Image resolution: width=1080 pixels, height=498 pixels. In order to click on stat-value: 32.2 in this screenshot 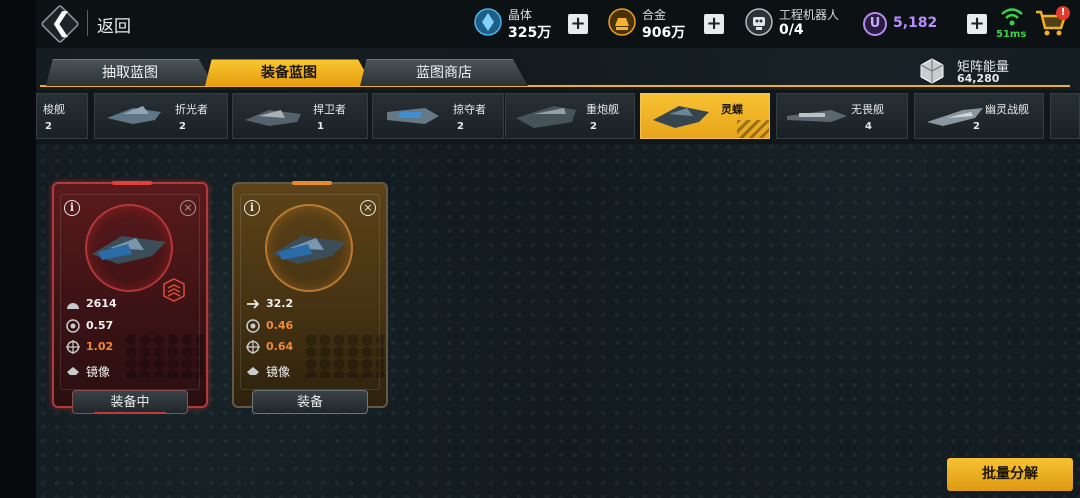, I will do `click(280, 303)`.